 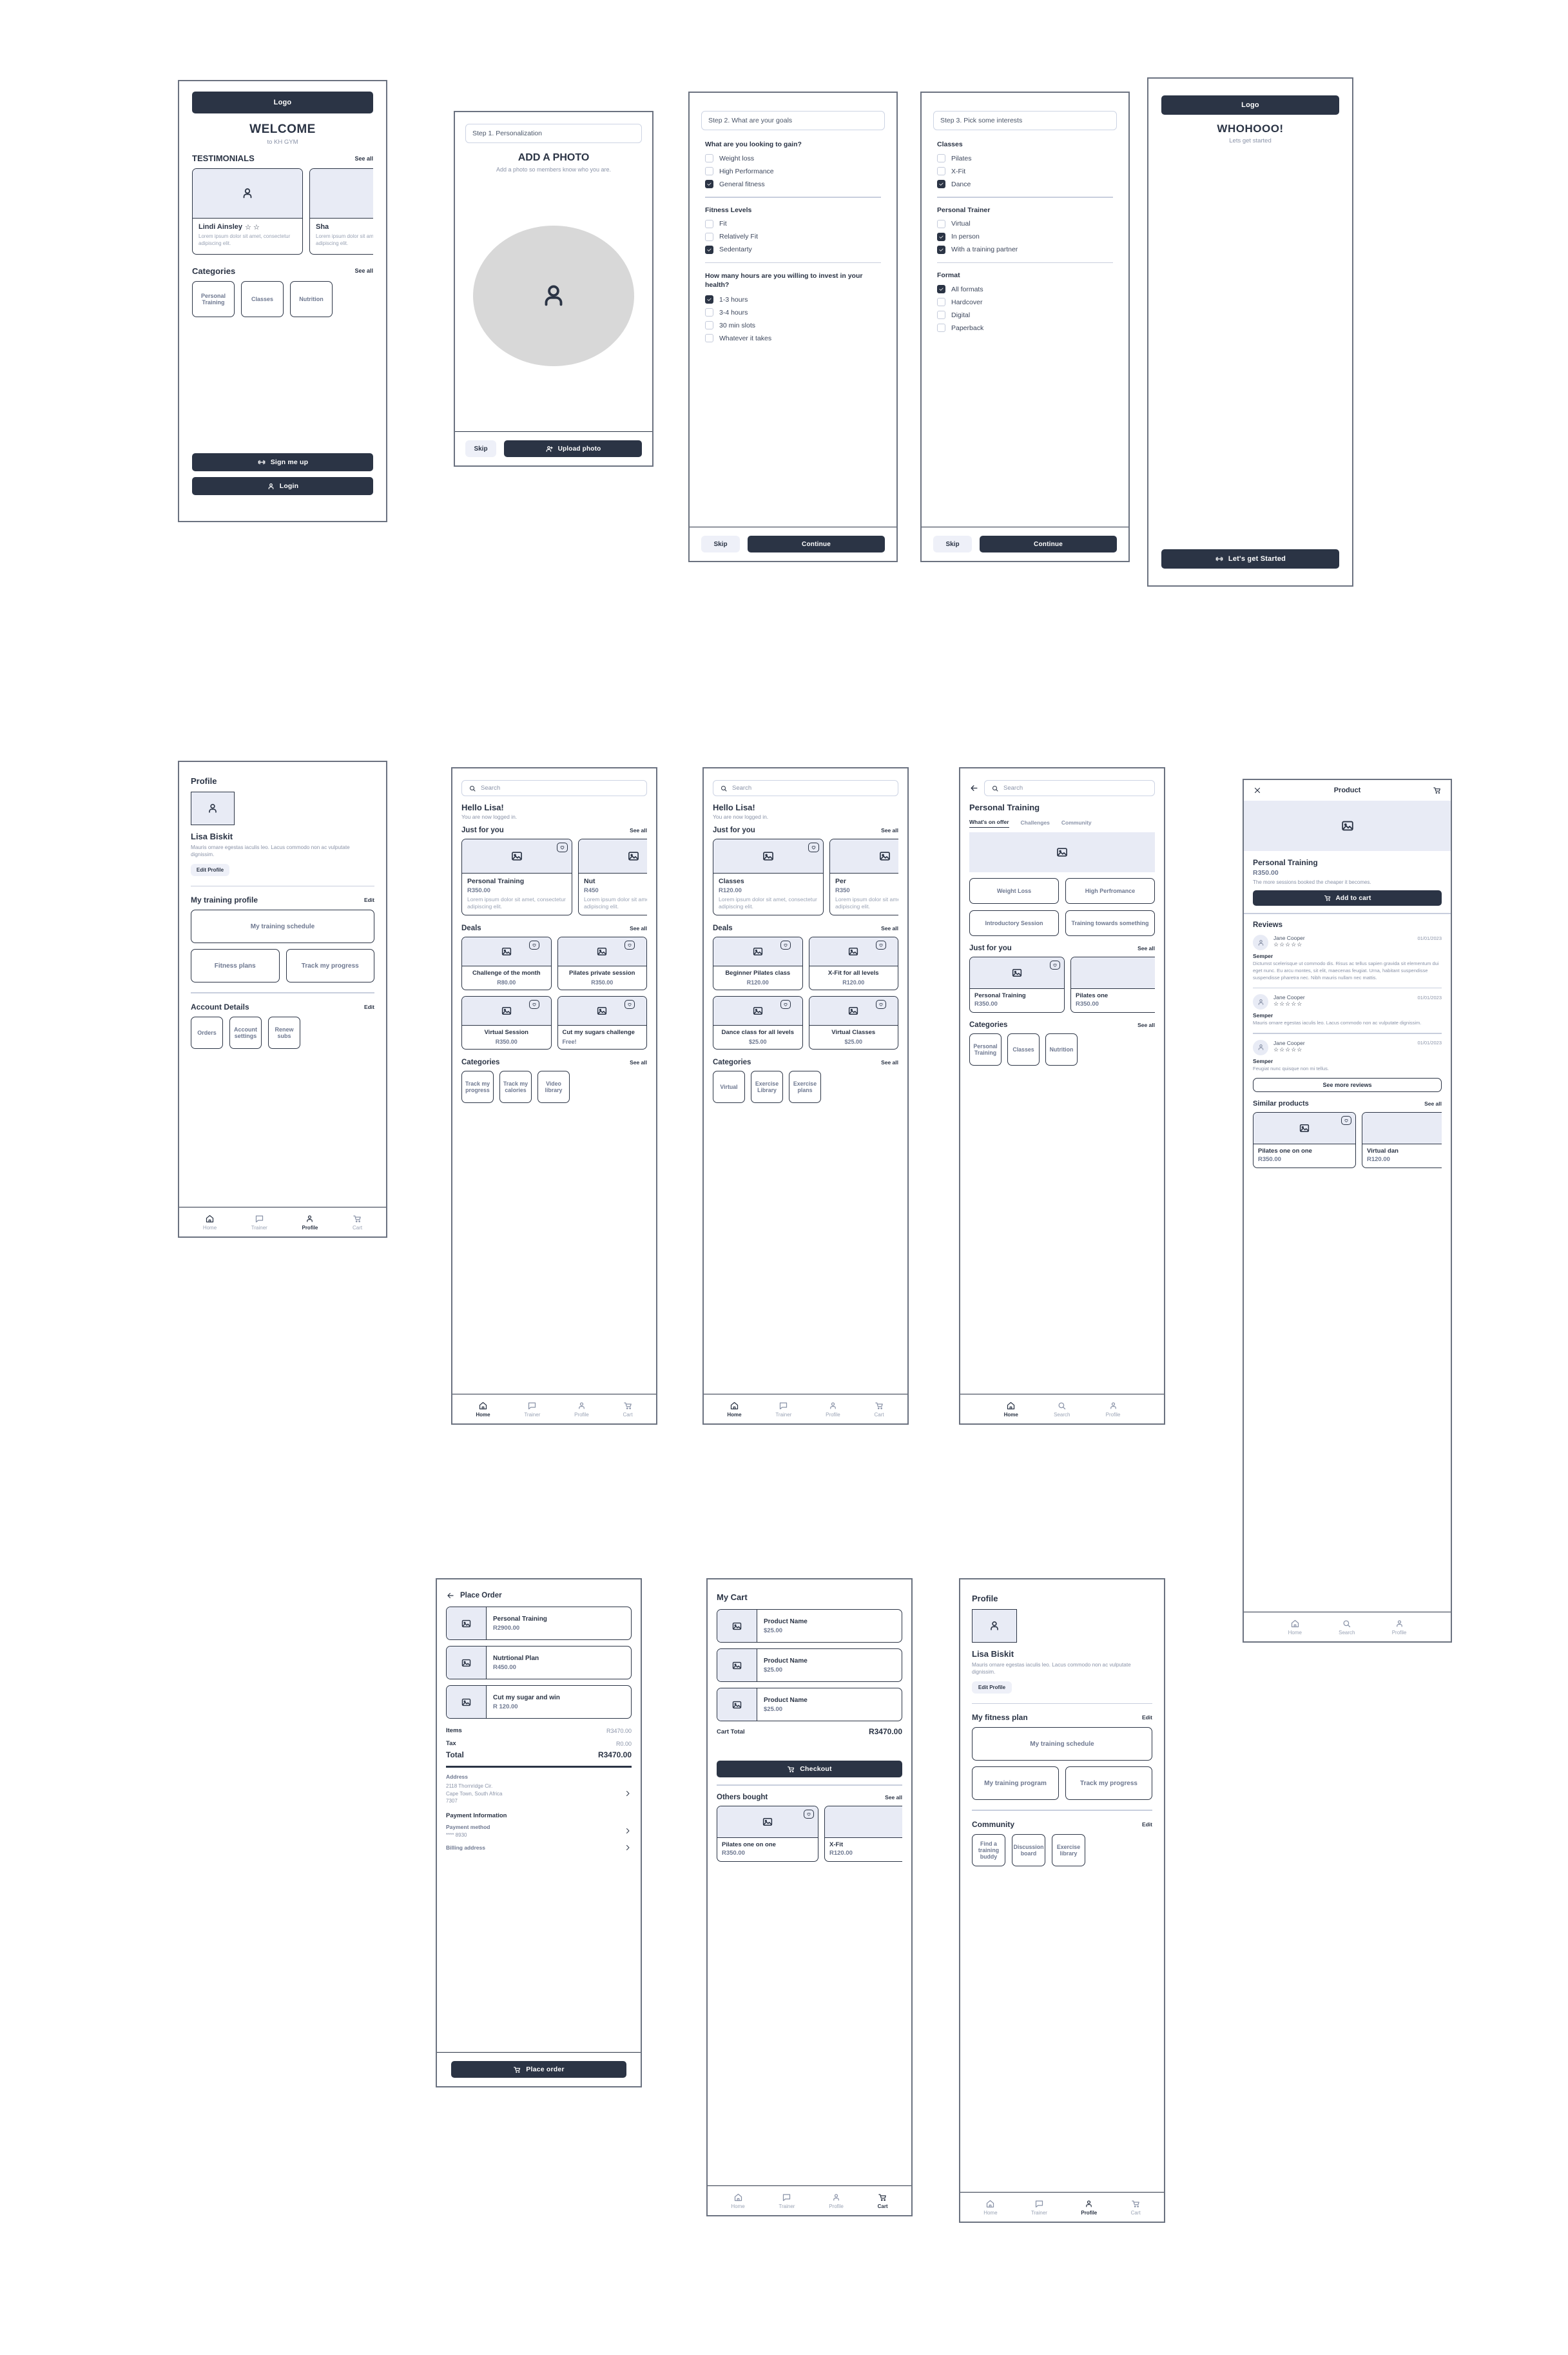 I want to click on category-tile: Nutrition, so click(x=1061, y=1049).